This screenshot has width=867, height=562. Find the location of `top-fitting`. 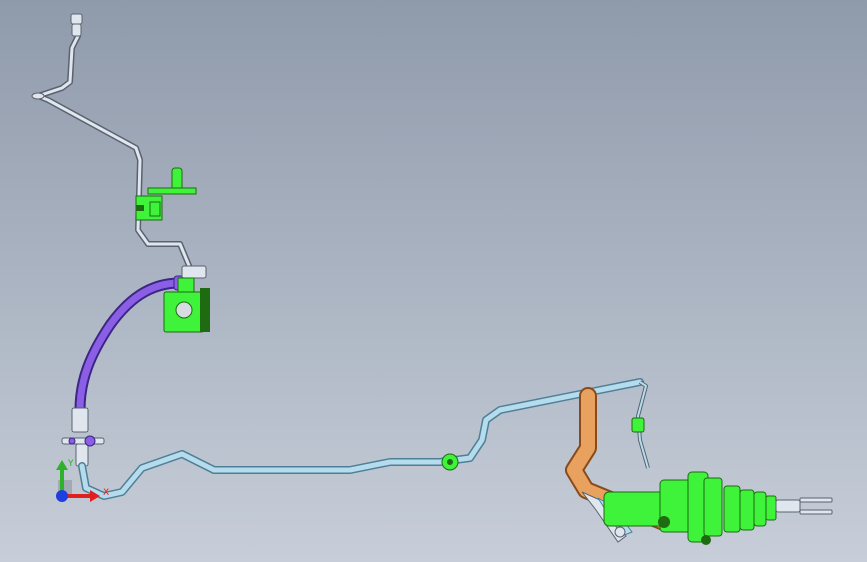

top-fitting is located at coordinates (76, 25).